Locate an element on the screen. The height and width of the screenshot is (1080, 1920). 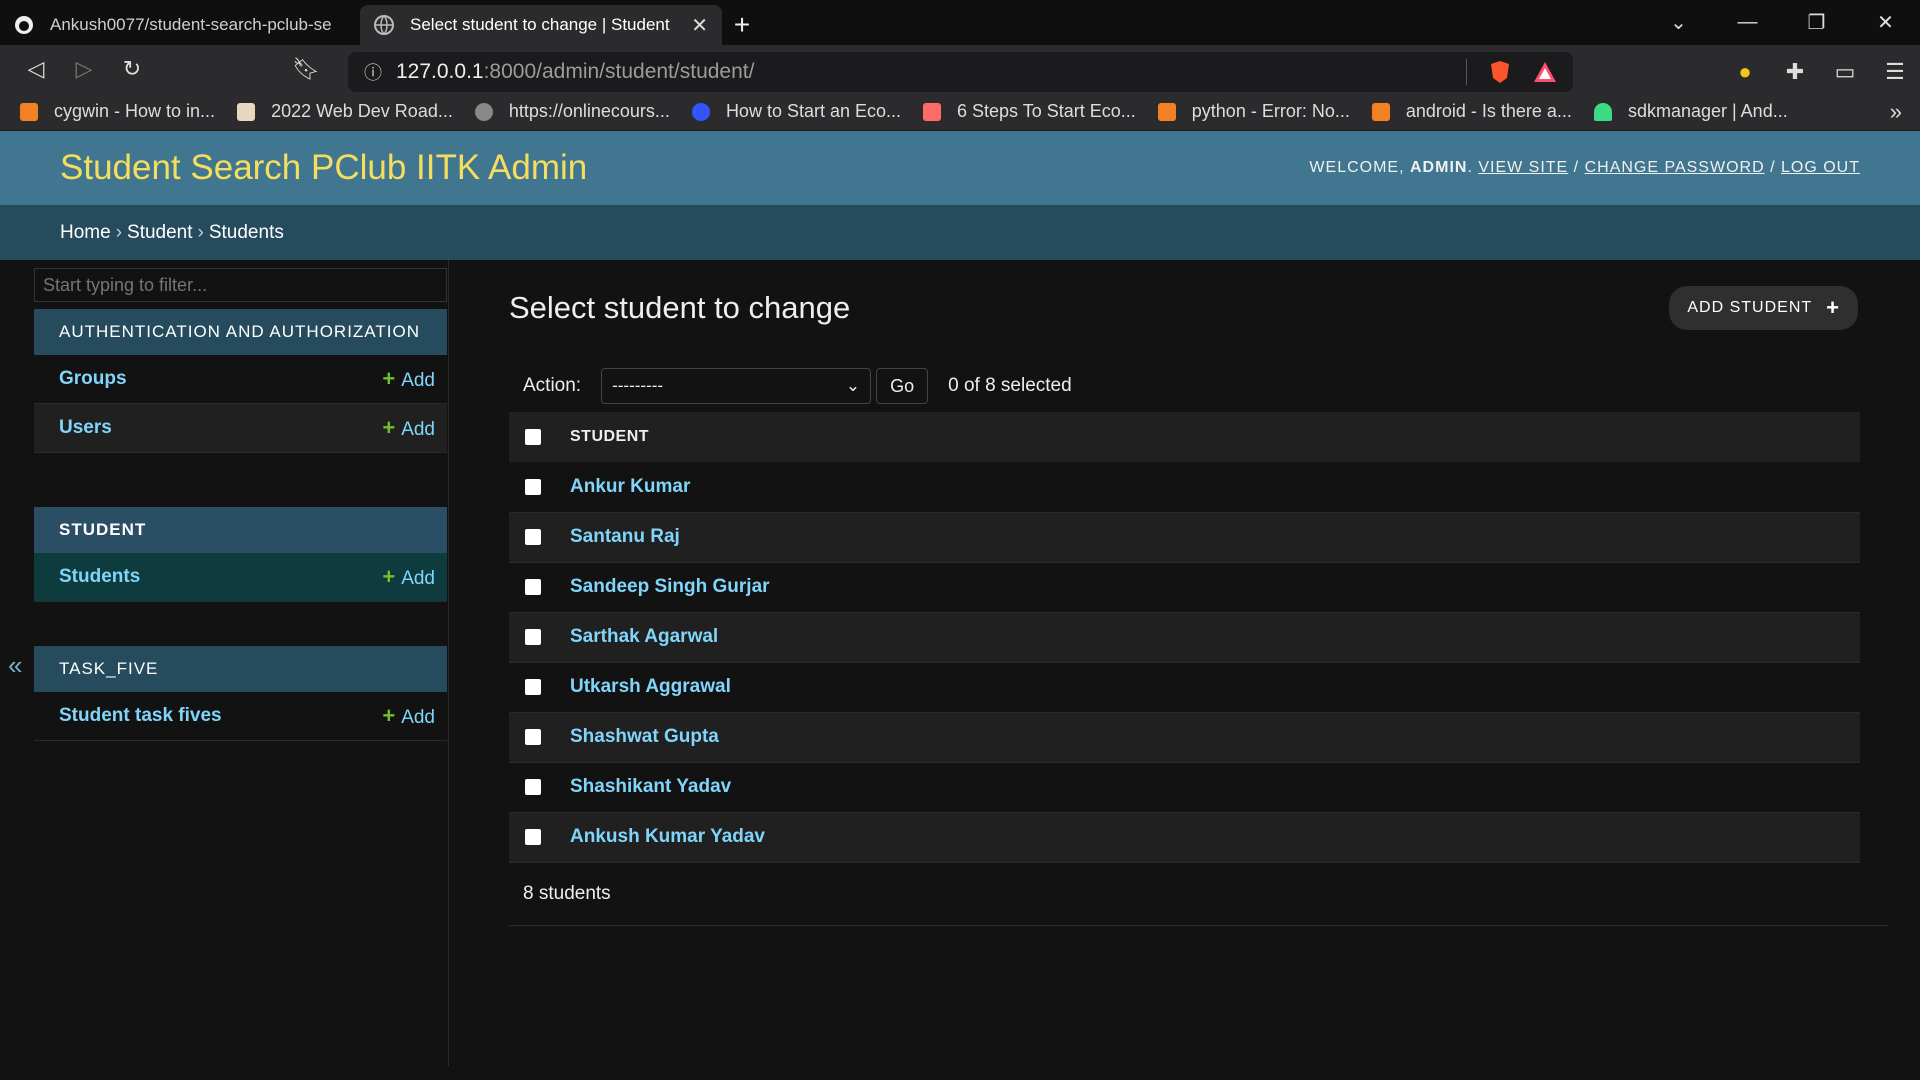
close-window-icon: ✕ is located at coordinates (1885, 22).